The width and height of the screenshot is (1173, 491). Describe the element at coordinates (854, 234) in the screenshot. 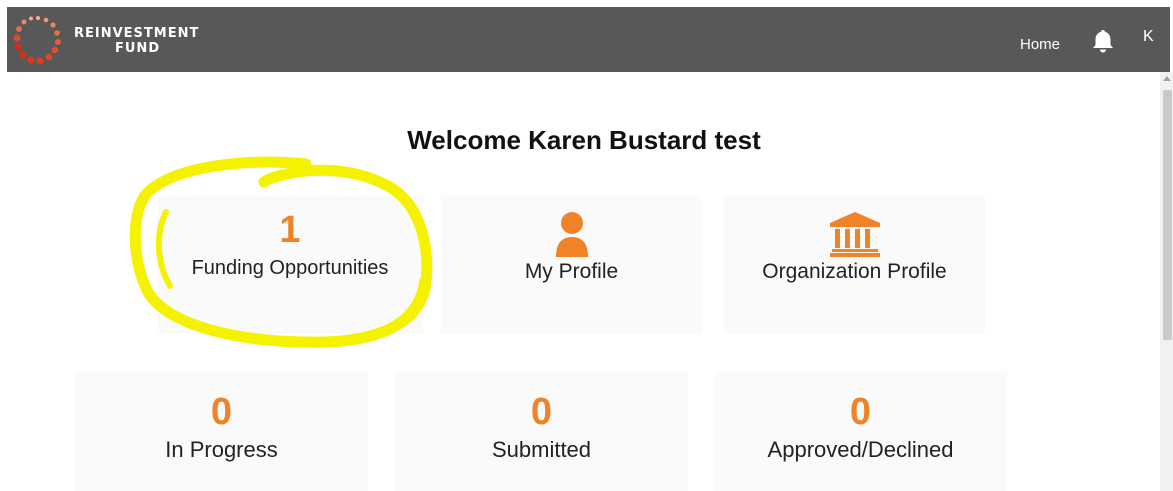

I see `bank-building-icon` at that location.